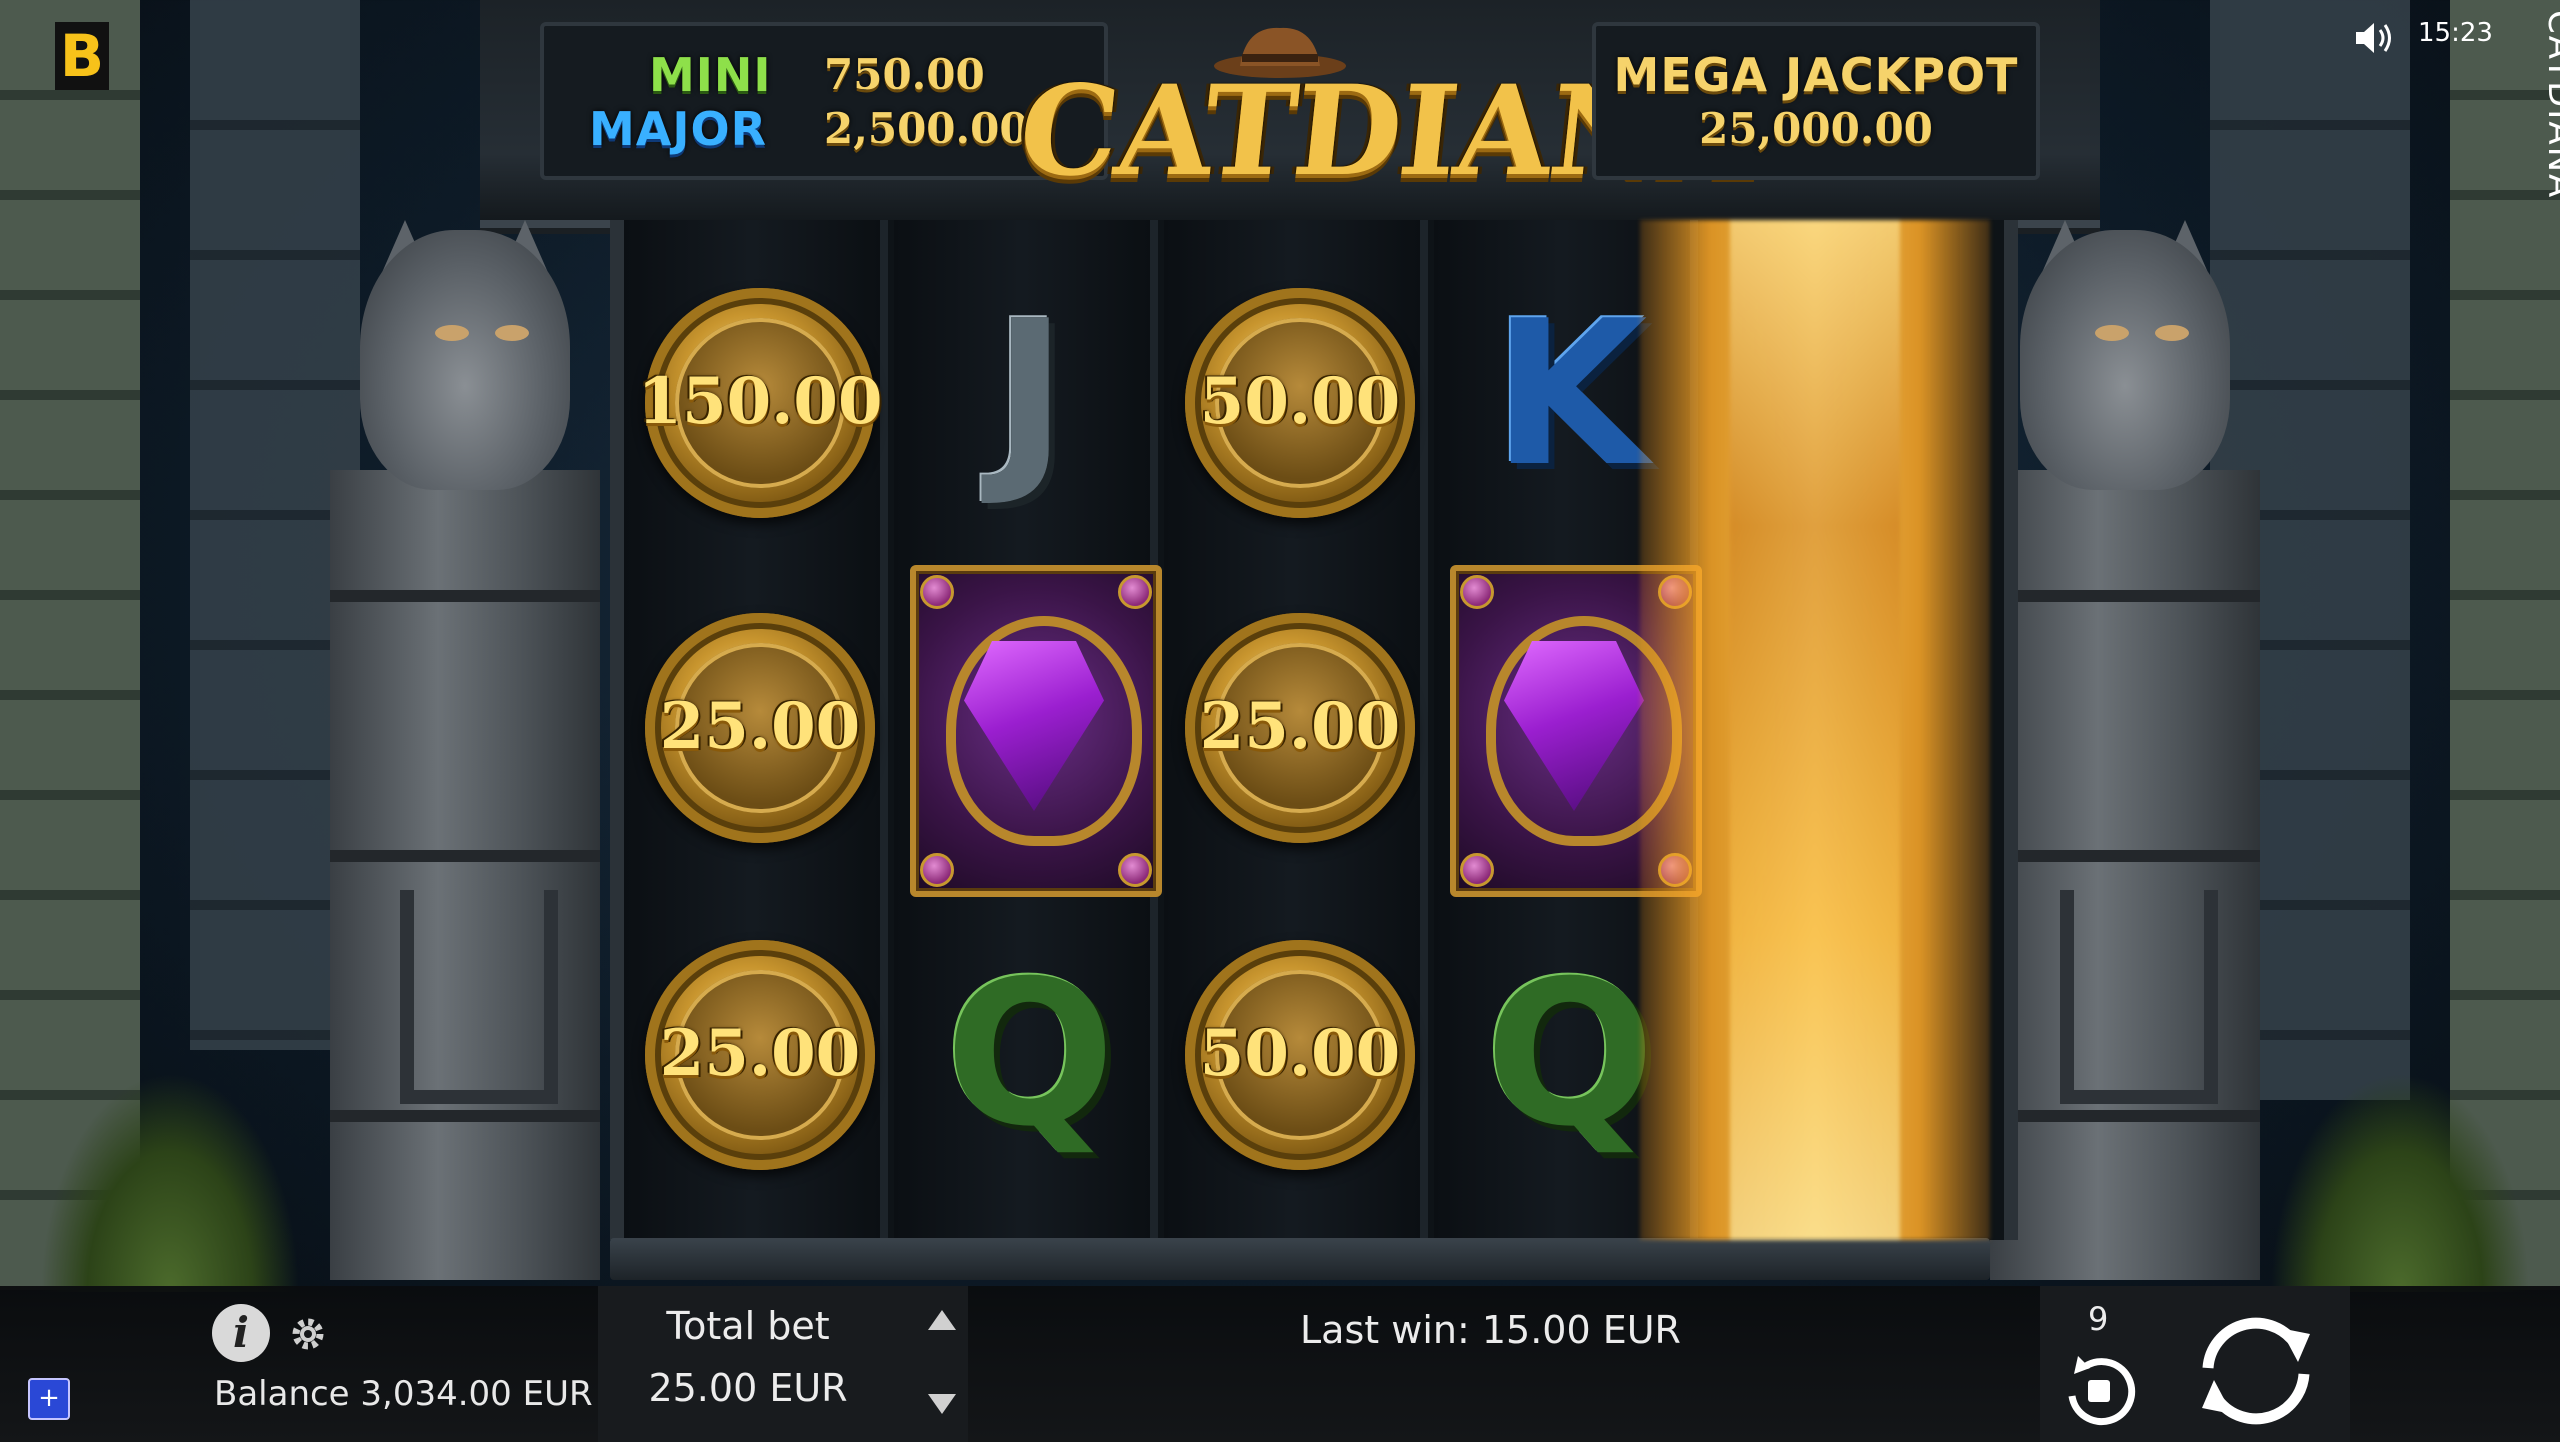 This screenshot has width=2560, height=1442. What do you see at coordinates (710, 75) in the screenshot?
I see `mini-label: MINI` at bounding box center [710, 75].